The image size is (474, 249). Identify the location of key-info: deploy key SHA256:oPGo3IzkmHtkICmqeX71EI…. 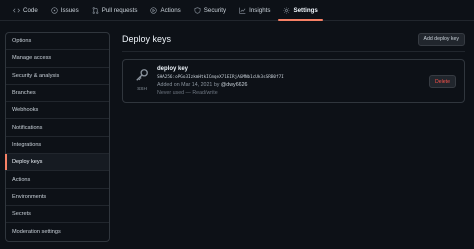
(220, 81).